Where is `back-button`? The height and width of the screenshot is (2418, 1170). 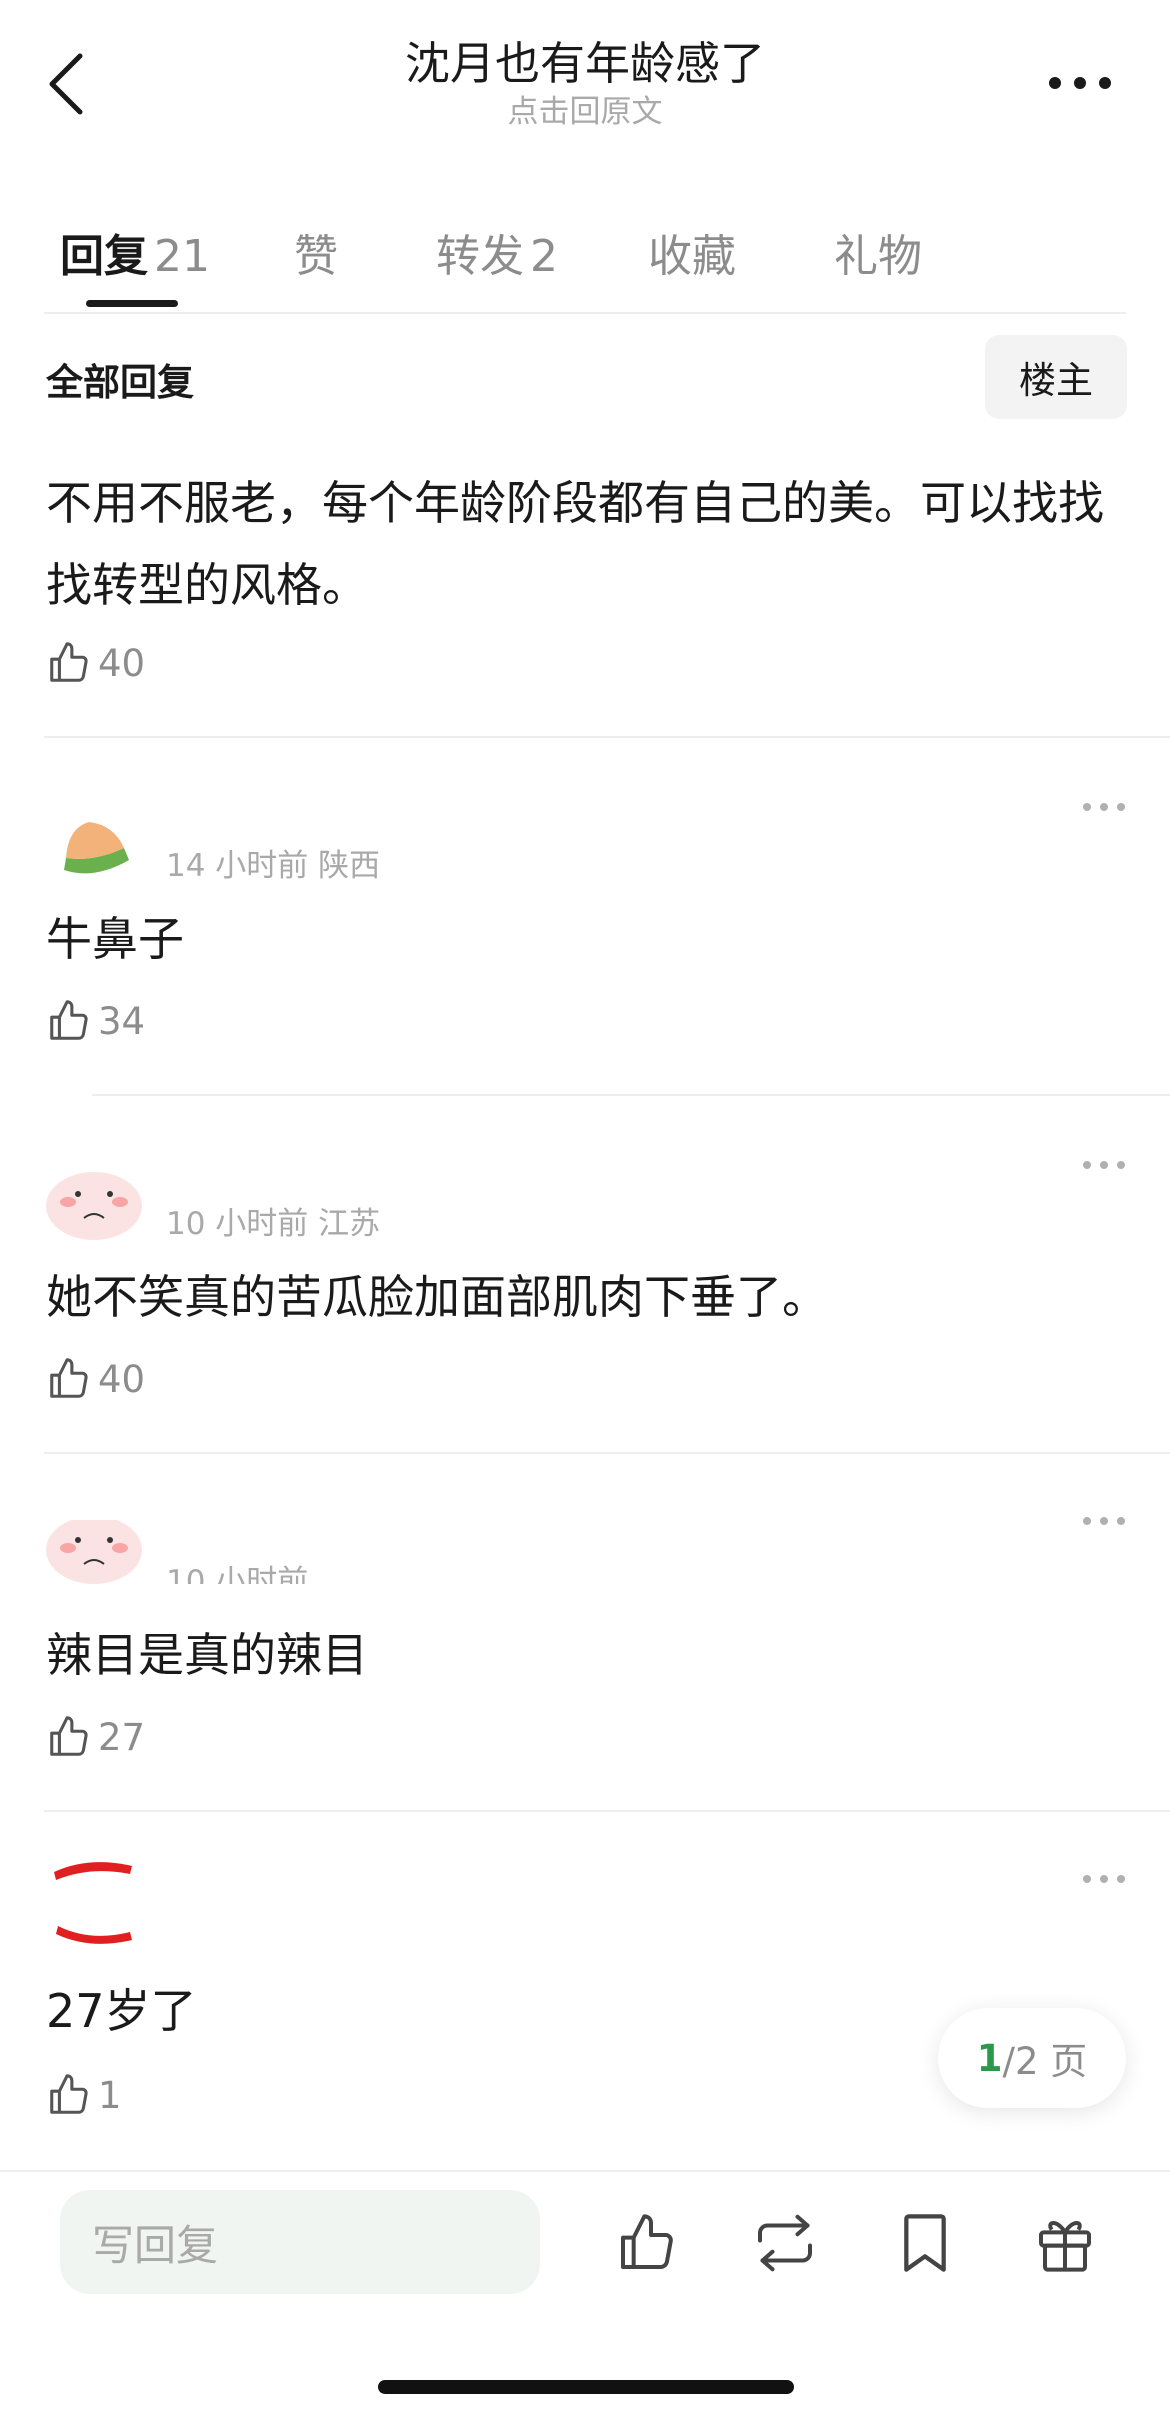 back-button is located at coordinates (66, 84).